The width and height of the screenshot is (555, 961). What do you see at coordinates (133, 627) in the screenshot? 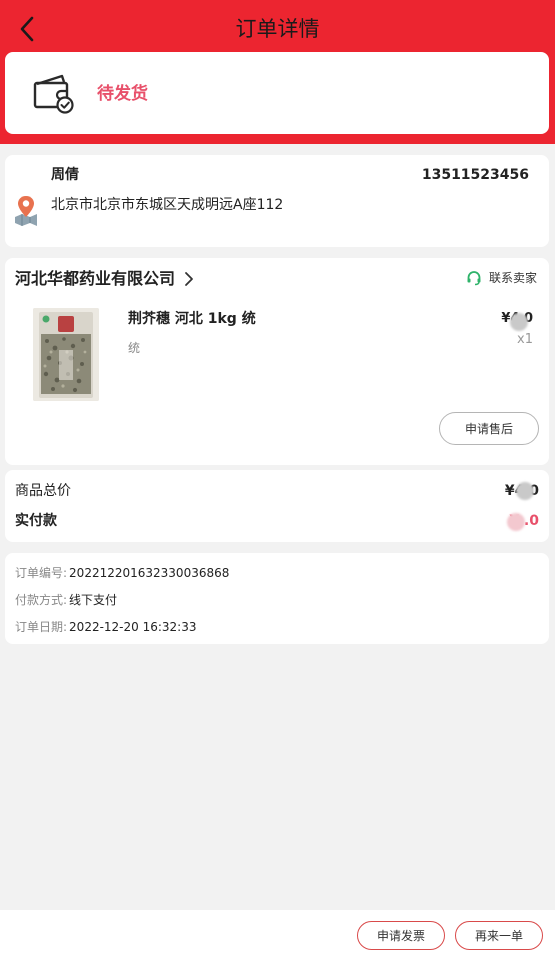
I see `order-date-value: 2022-12-20 16:32:33` at bounding box center [133, 627].